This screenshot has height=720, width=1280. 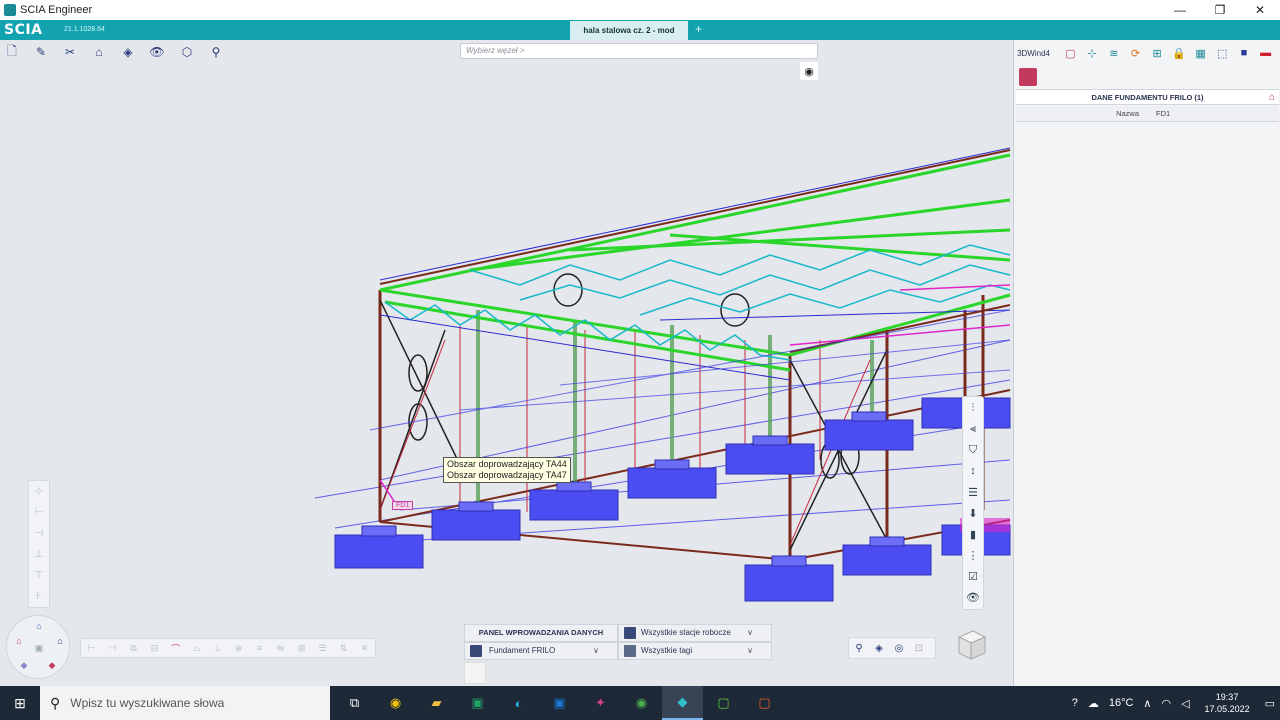 What do you see at coordinates (629, 30) in the screenshot?
I see `project-tab: hala stalowa cz. 2 - mod` at bounding box center [629, 30].